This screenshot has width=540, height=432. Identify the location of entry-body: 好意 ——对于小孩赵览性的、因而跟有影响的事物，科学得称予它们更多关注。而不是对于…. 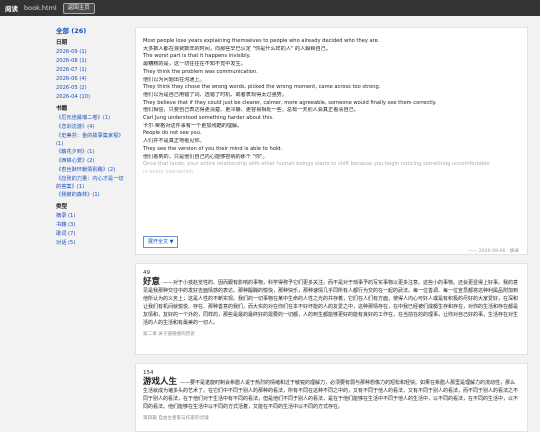
(331, 302).